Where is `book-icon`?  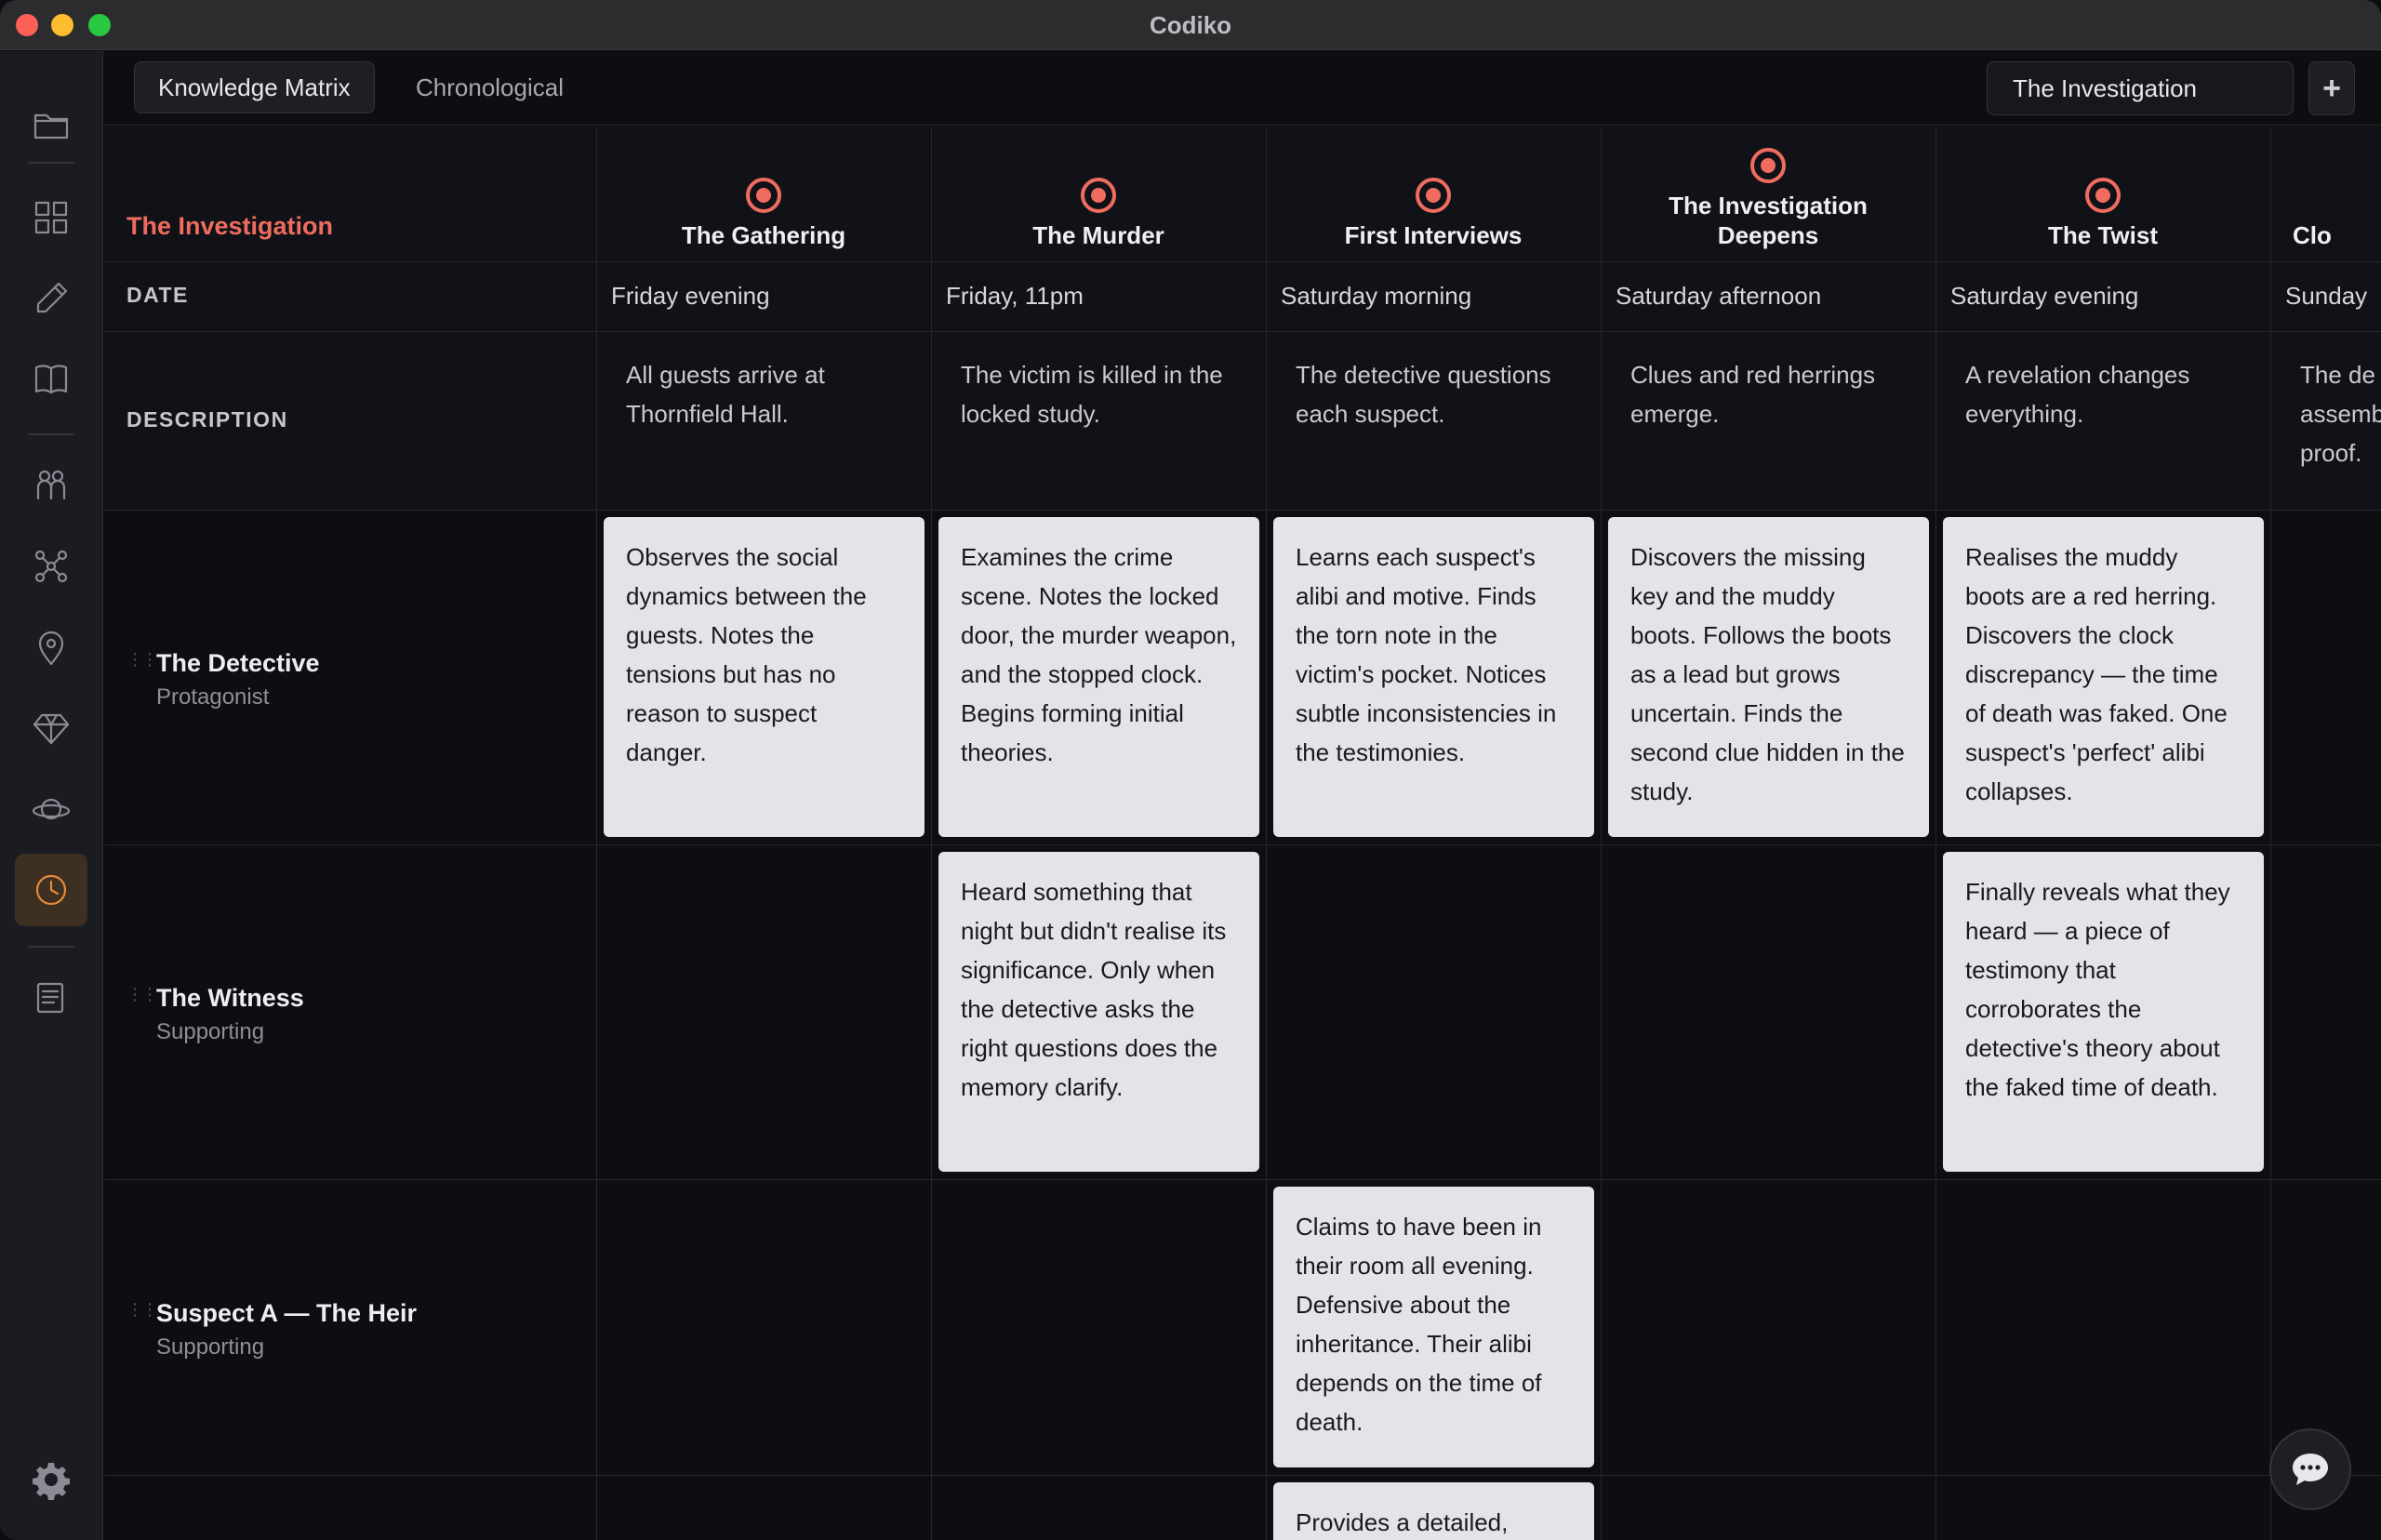 book-icon is located at coordinates (51, 379).